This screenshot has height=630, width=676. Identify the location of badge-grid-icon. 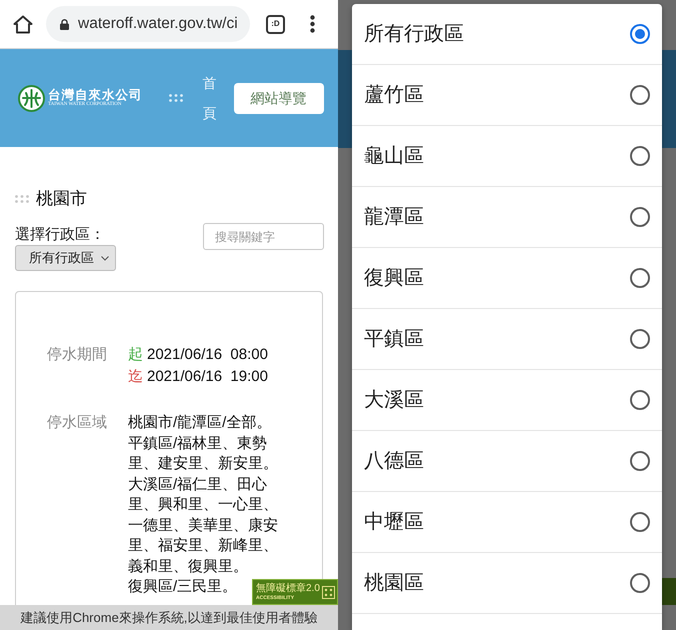
(328, 592).